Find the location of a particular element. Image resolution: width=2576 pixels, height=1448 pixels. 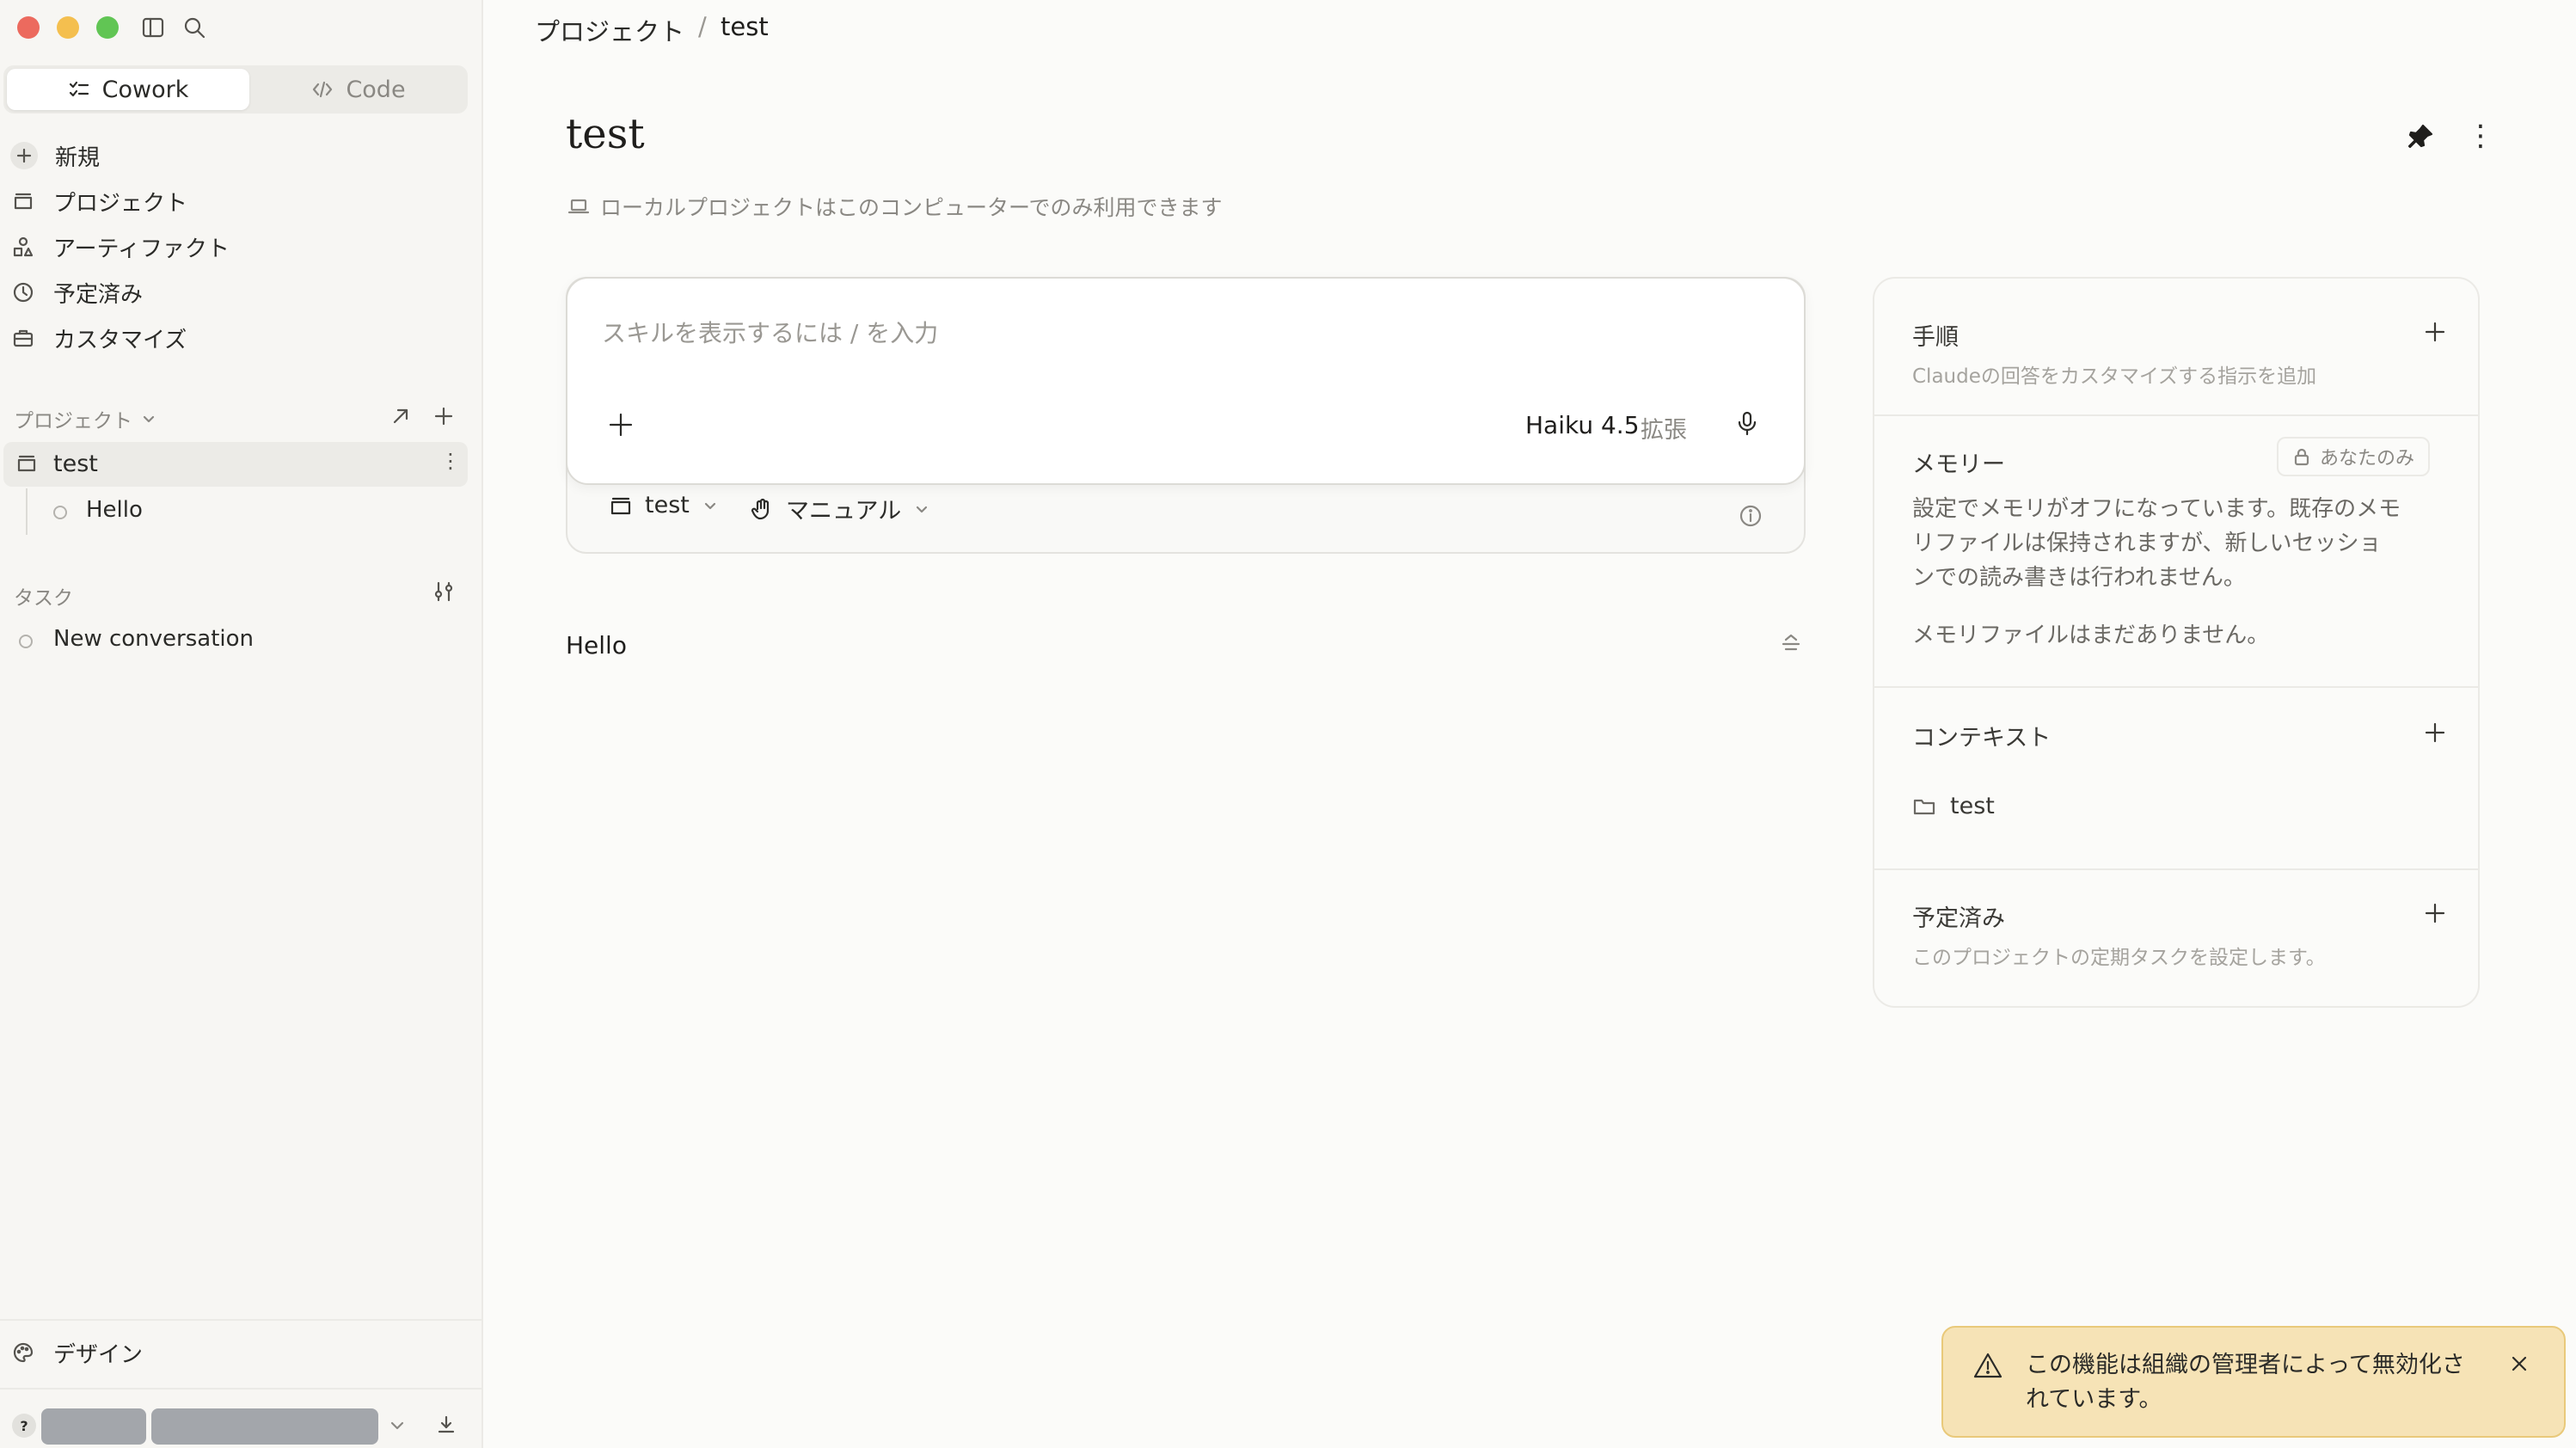

local-project-note: ローカルプロジェクトはこのコンピューターでのみ利用できます is located at coordinates (895, 206).